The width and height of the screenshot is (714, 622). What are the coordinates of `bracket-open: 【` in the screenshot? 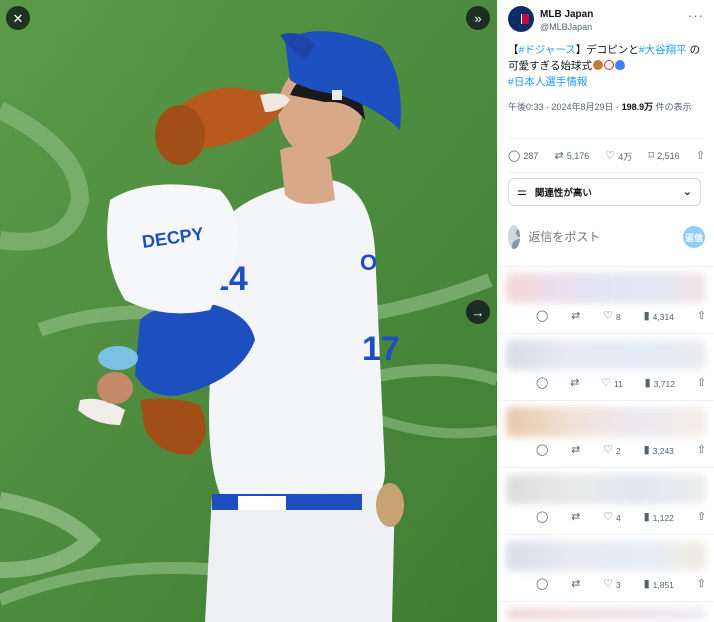 It's located at (513, 50).